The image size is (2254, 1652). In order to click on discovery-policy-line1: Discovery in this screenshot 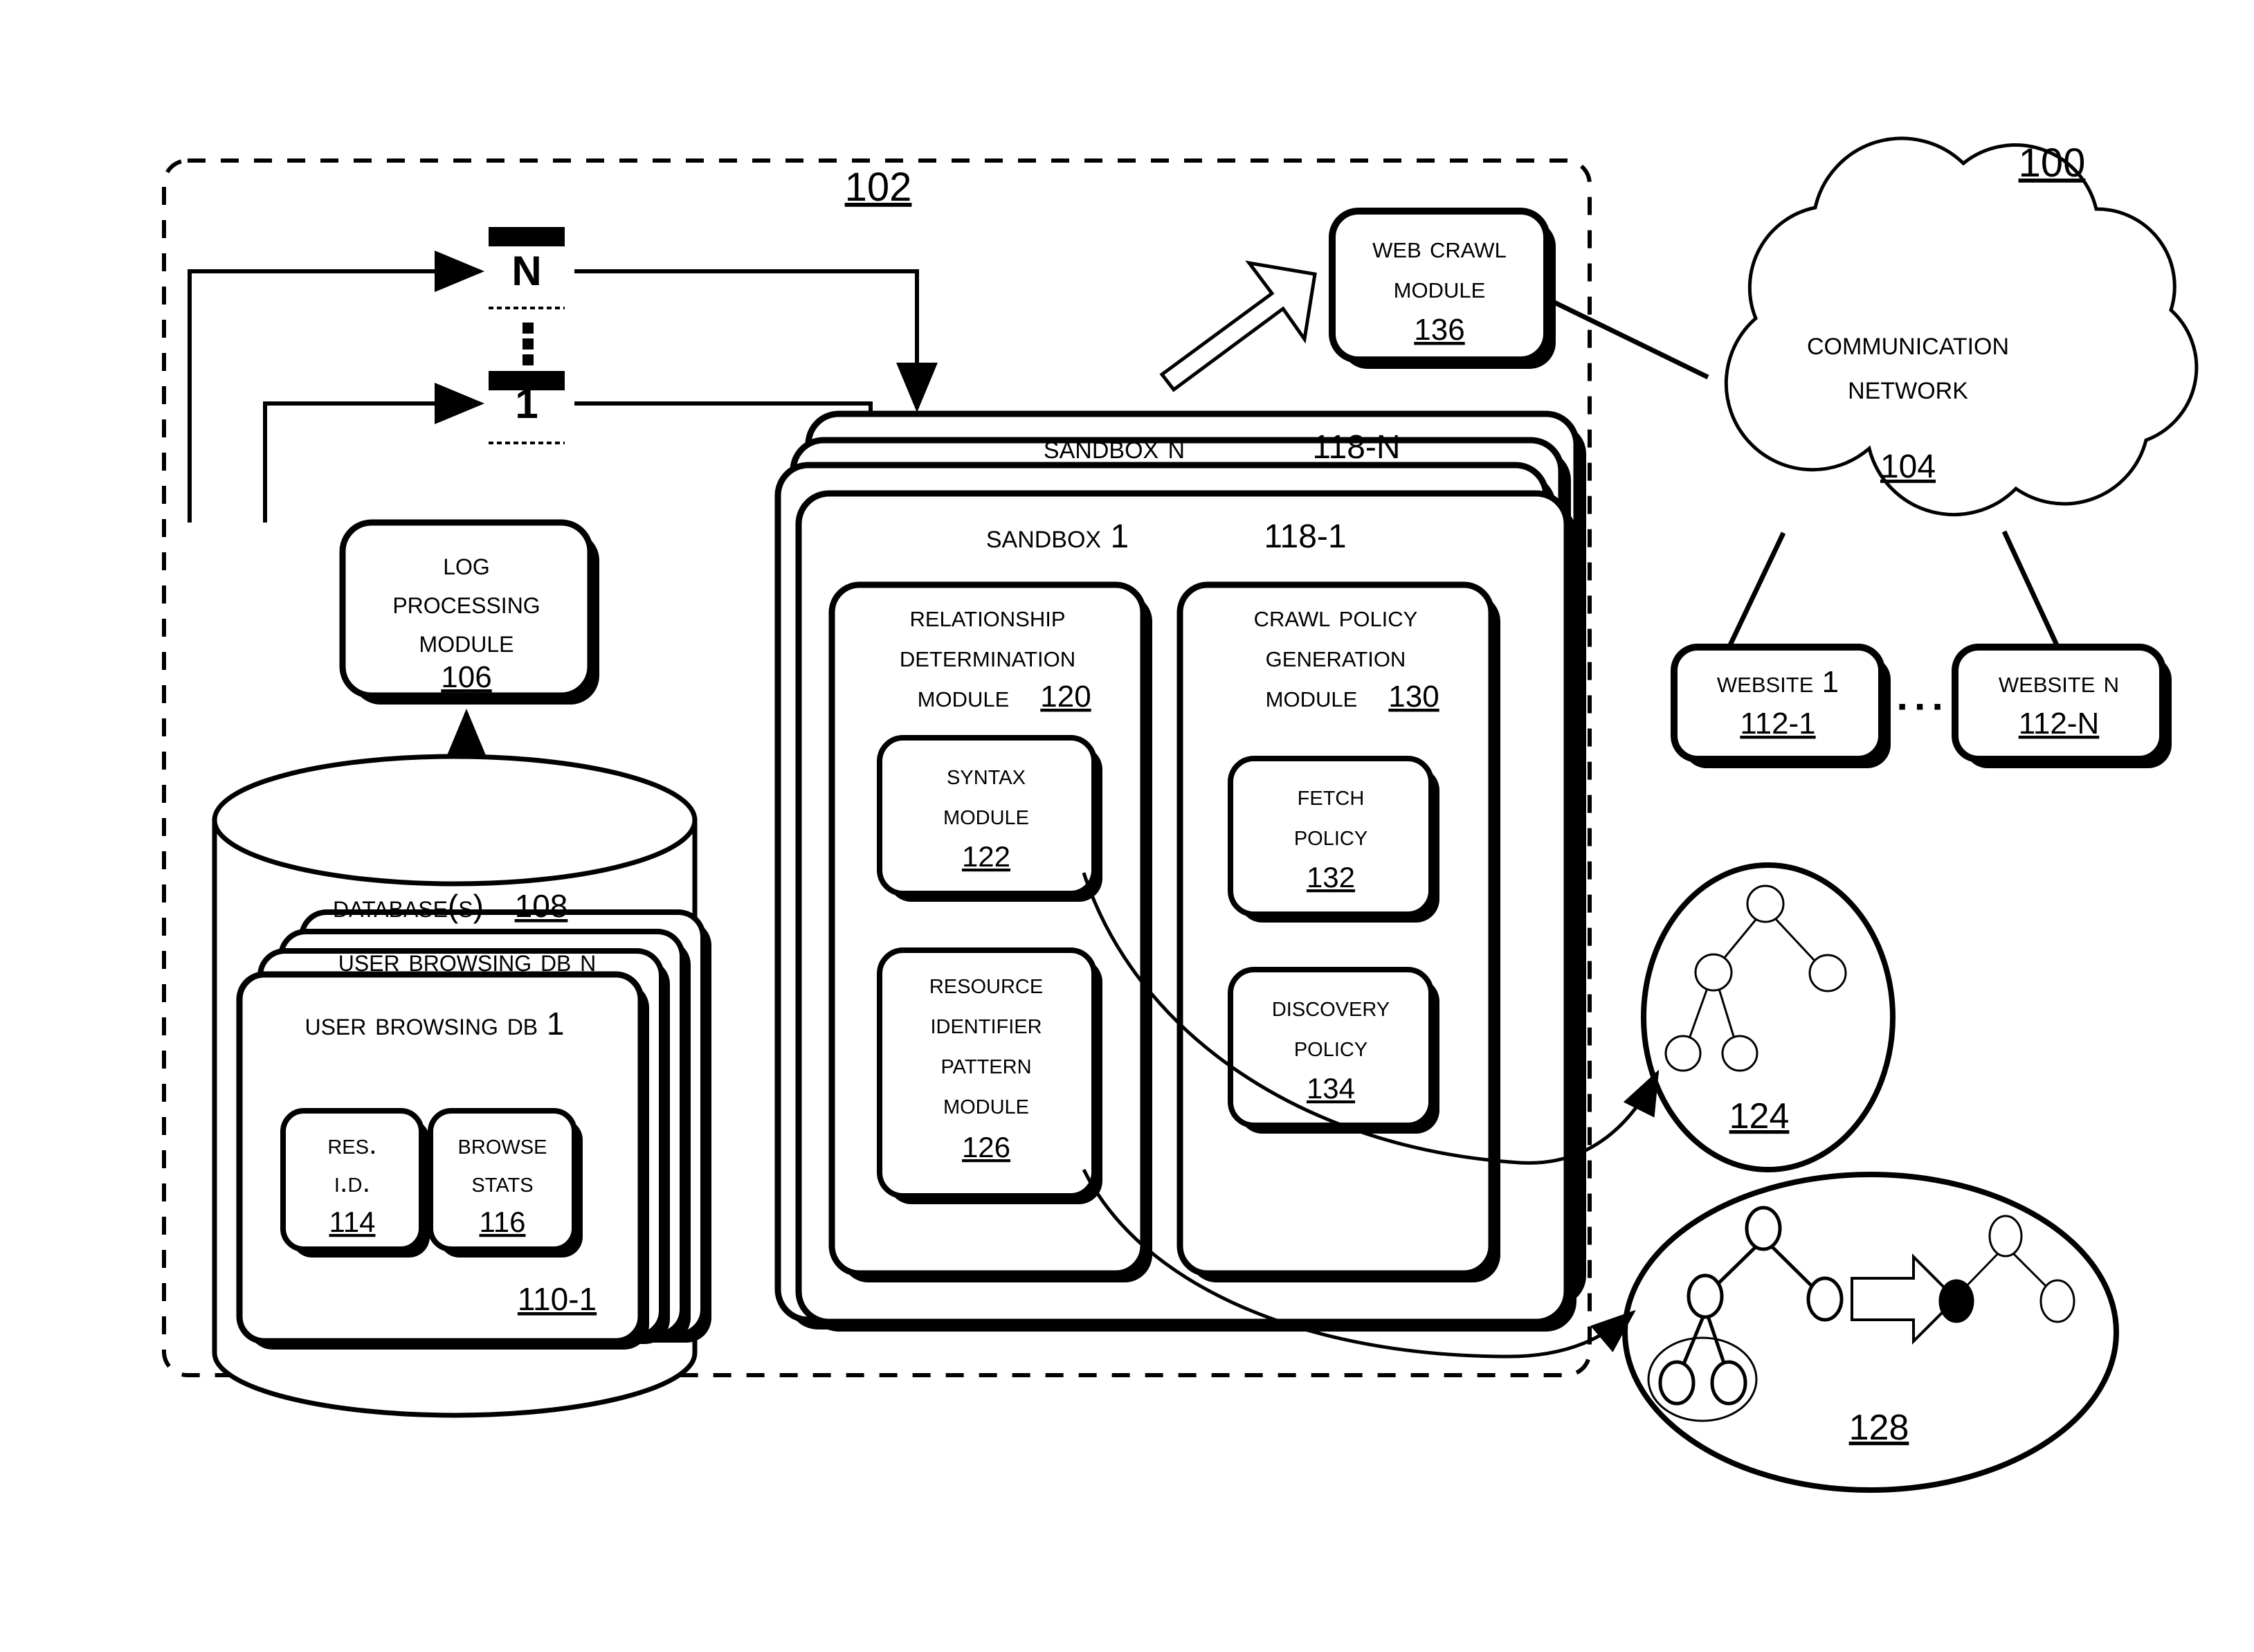, I will do `click(1331, 1006)`.